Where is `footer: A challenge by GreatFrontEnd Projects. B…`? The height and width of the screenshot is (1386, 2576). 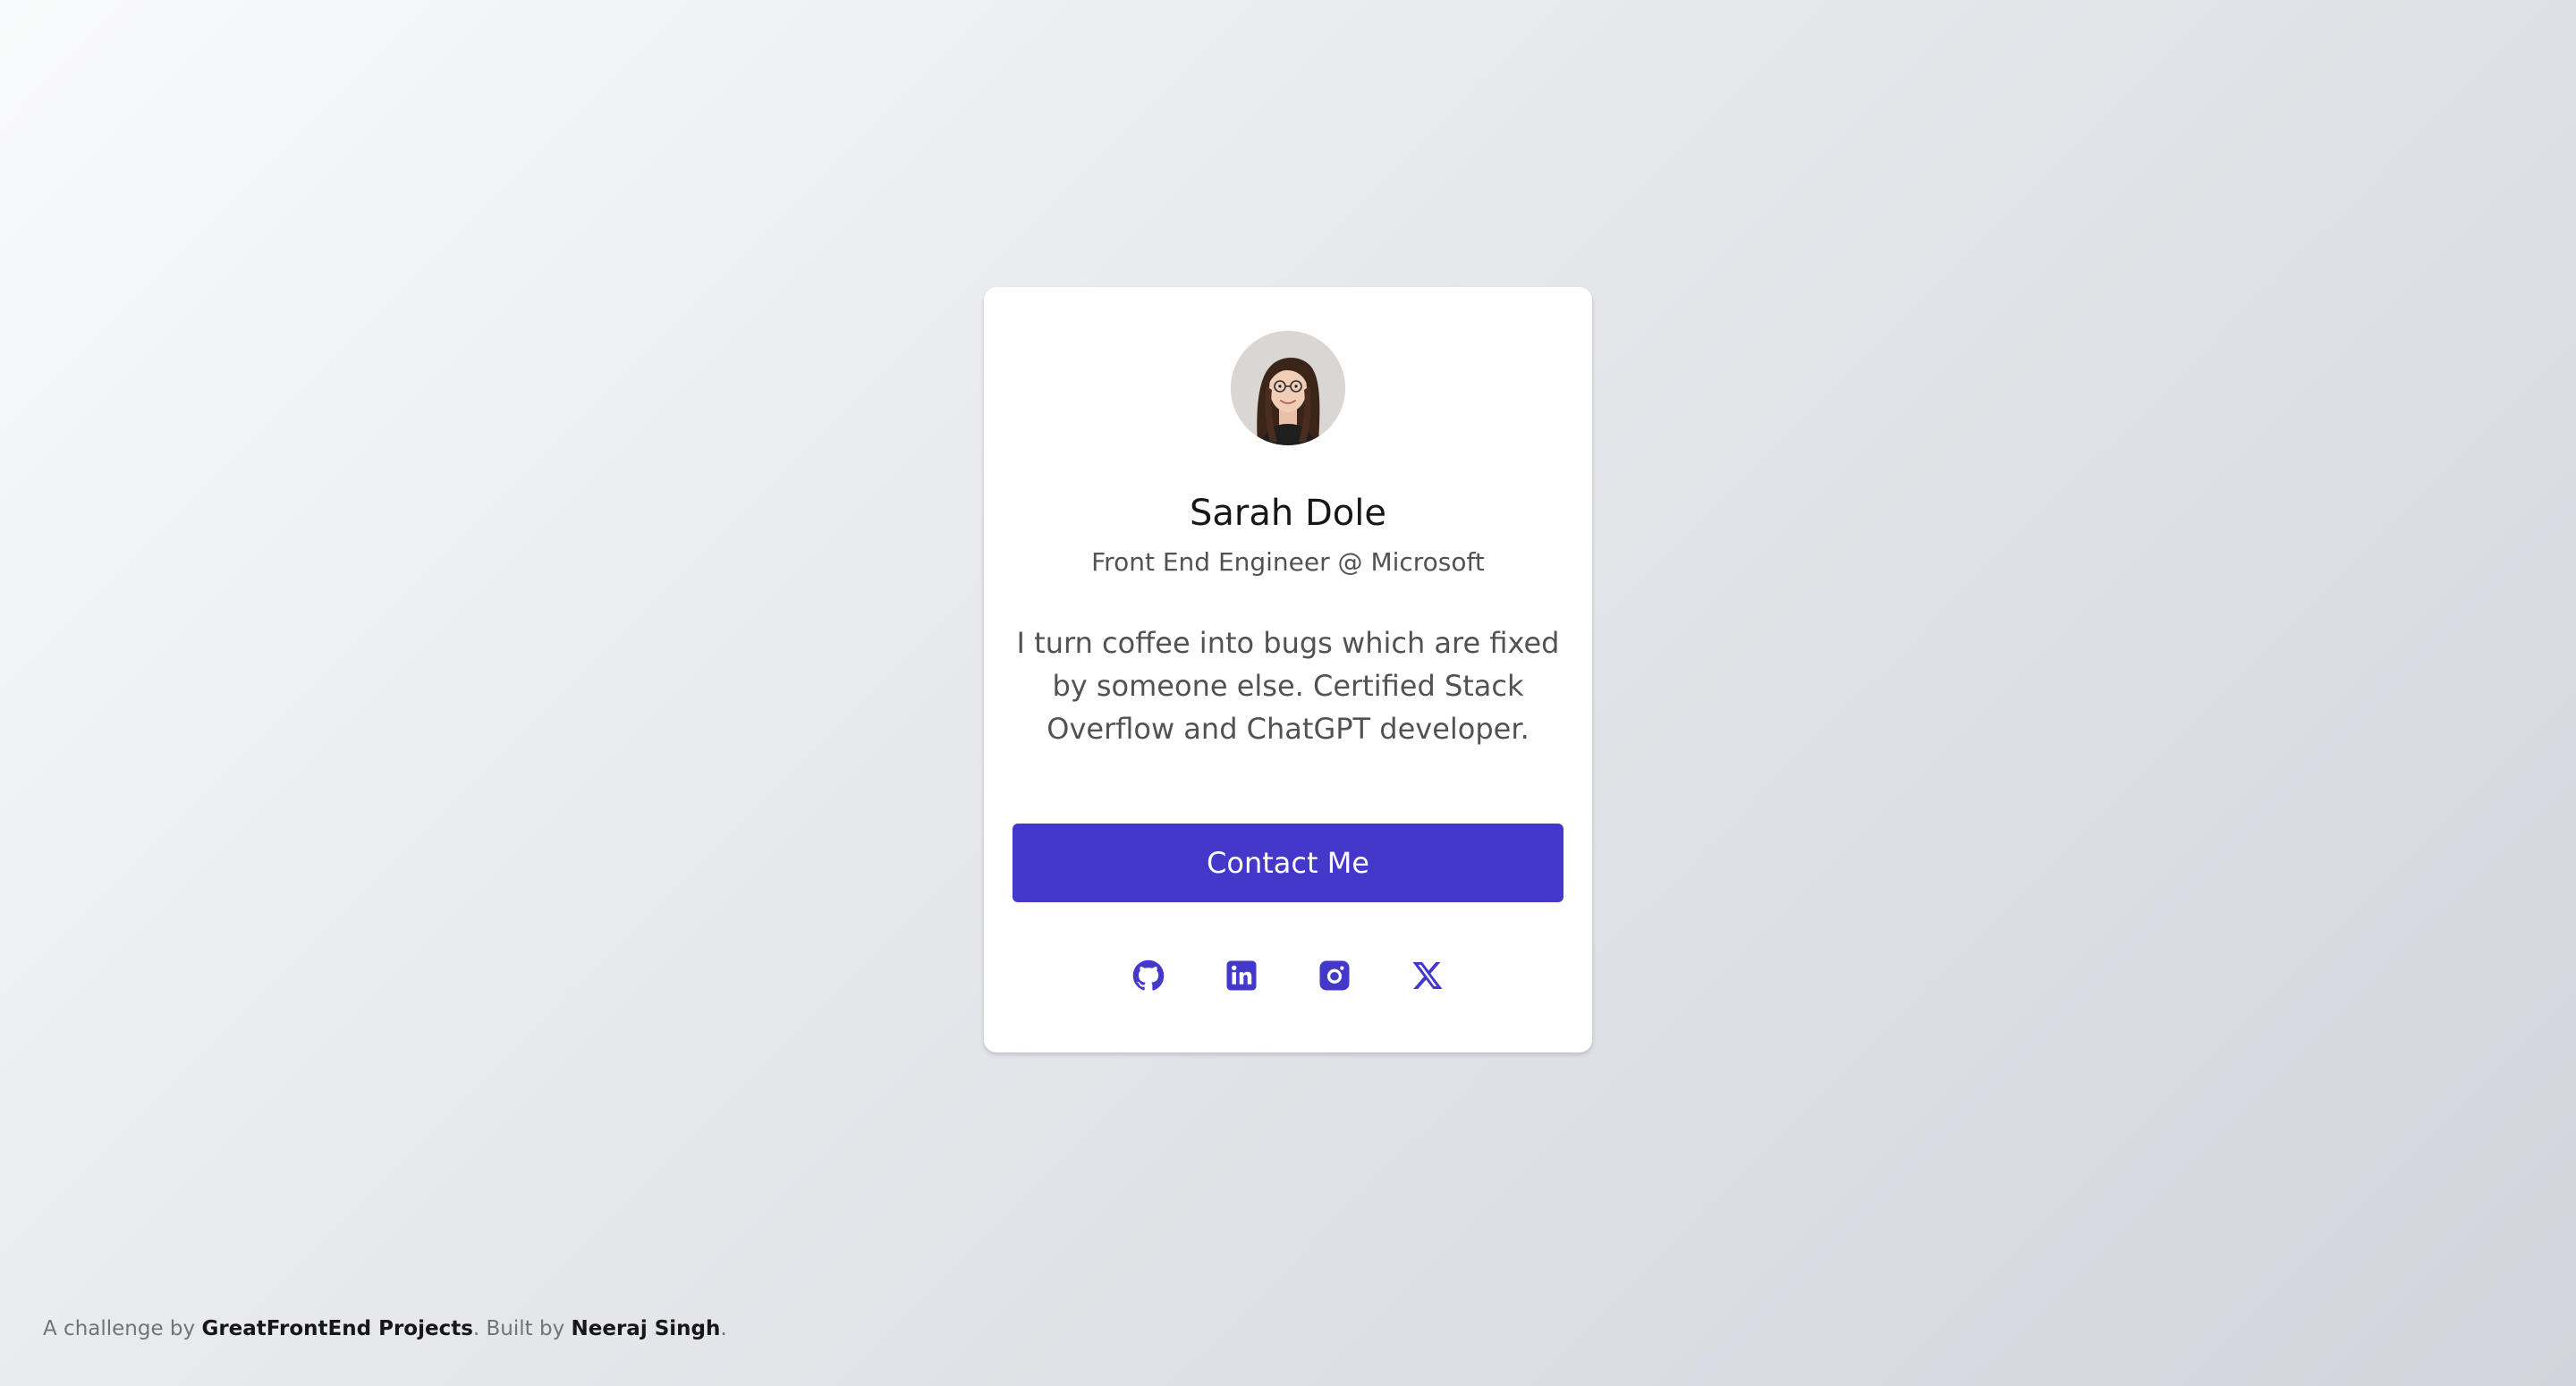 footer: A challenge by GreatFrontEnd Projects. B… is located at coordinates (385, 1328).